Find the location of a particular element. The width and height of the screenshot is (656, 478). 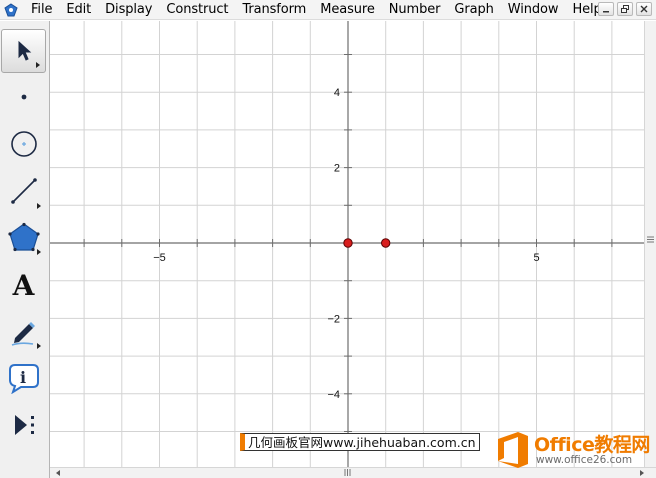

close-icon is located at coordinates (644, 9).